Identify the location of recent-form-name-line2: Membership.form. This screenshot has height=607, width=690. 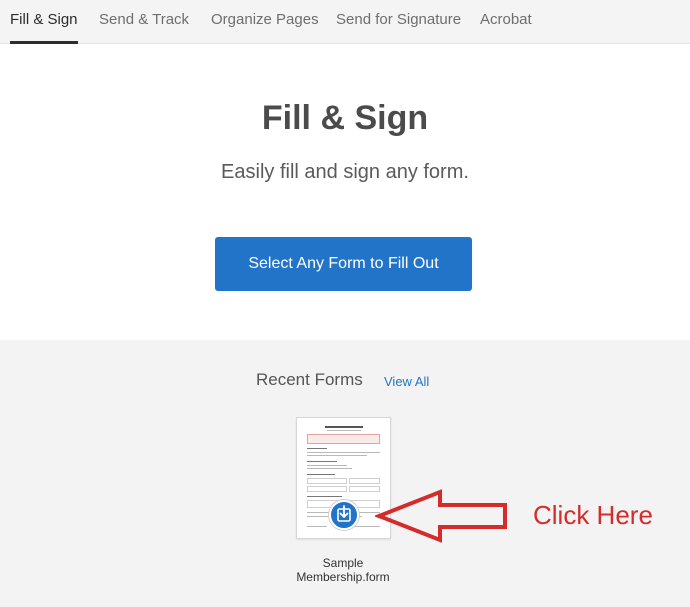
(343, 577).